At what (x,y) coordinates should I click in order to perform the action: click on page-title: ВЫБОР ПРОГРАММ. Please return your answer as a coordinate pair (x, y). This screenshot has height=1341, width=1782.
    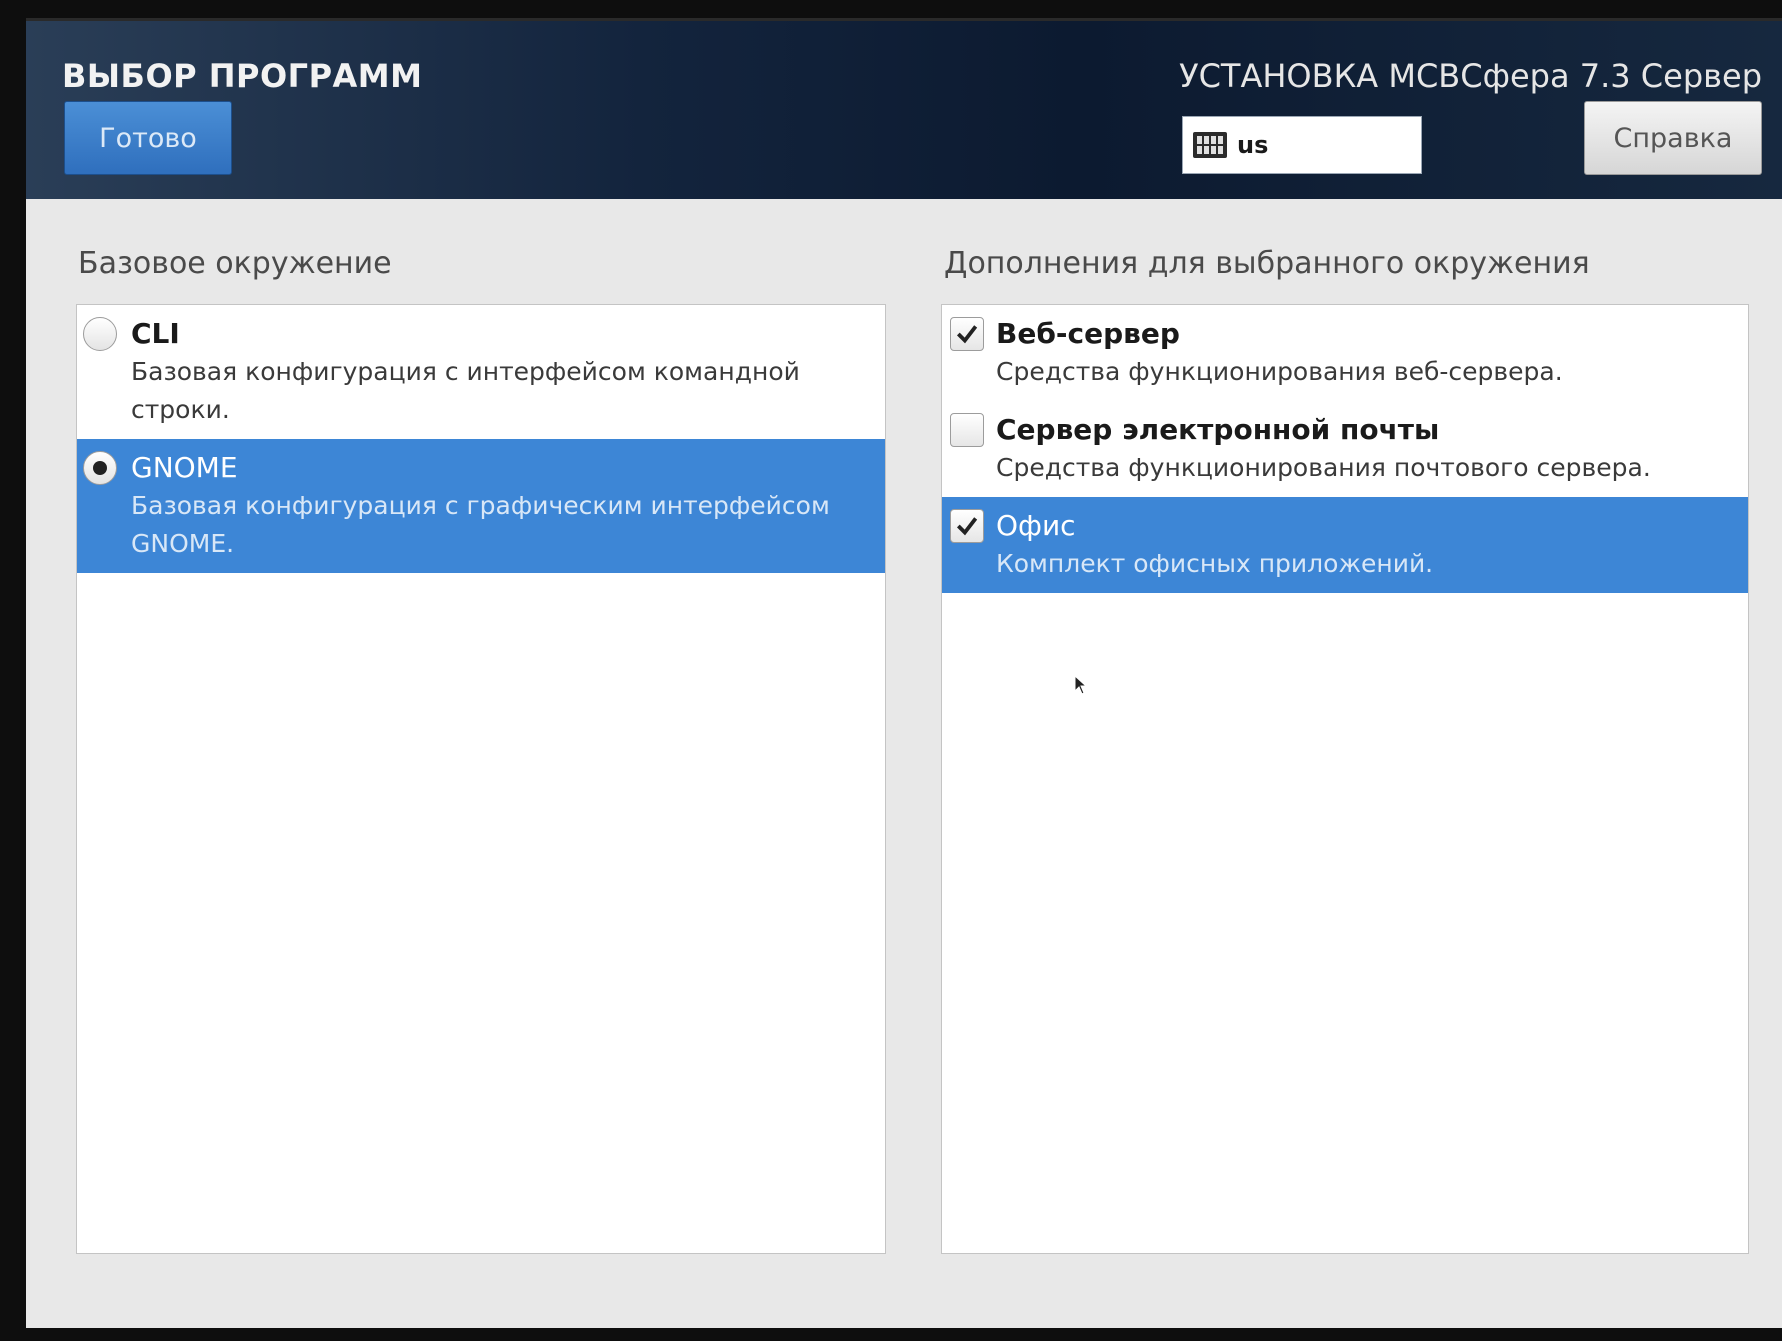
    Looking at the image, I should click on (242, 76).